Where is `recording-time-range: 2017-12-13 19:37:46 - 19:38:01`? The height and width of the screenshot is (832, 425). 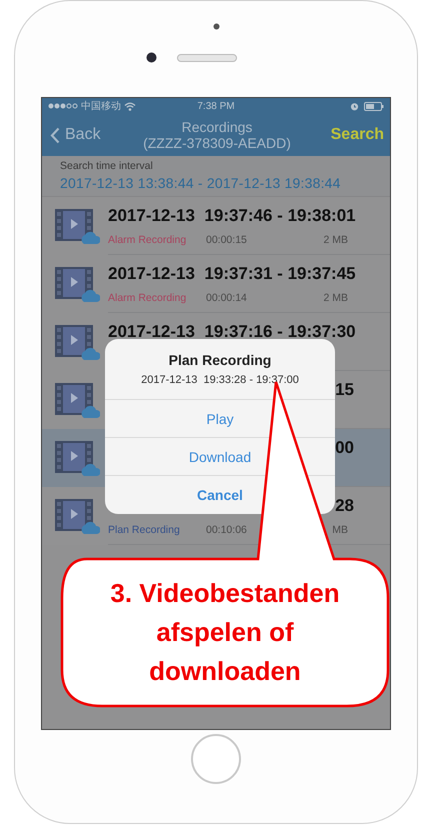 recording-time-range: 2017-12-13 19:37:46 - 19:38:01 is located at coordinates (232, 216).